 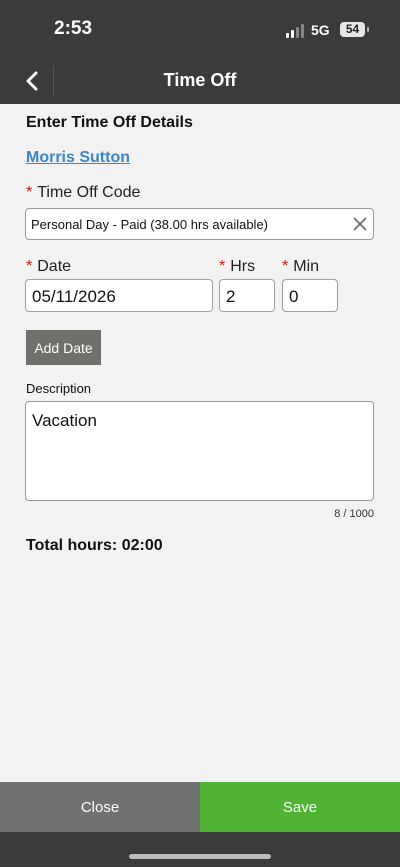 I want to click on date-label-text: Date, so click(x=54, y=266).